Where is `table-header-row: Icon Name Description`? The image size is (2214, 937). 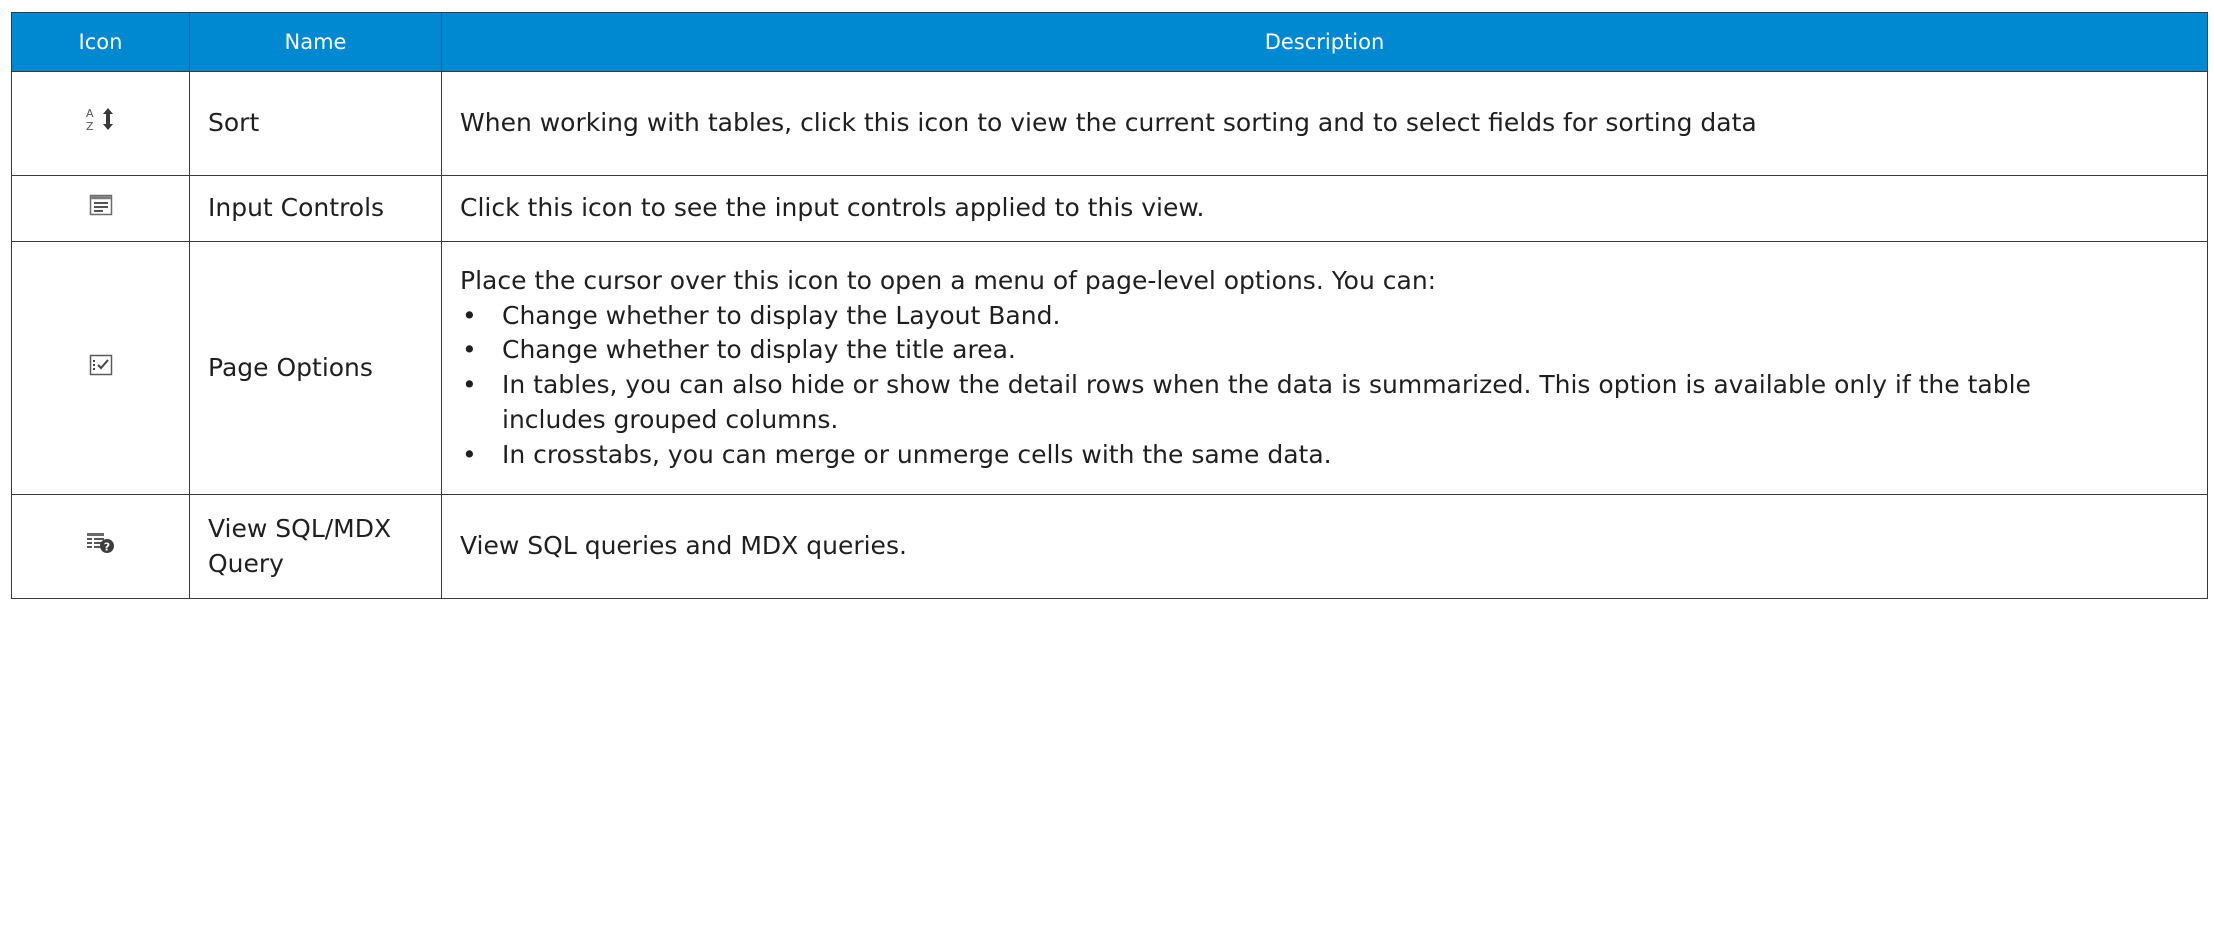 table-header-row: Icon Name Description is located at coordinates (1109, 42).